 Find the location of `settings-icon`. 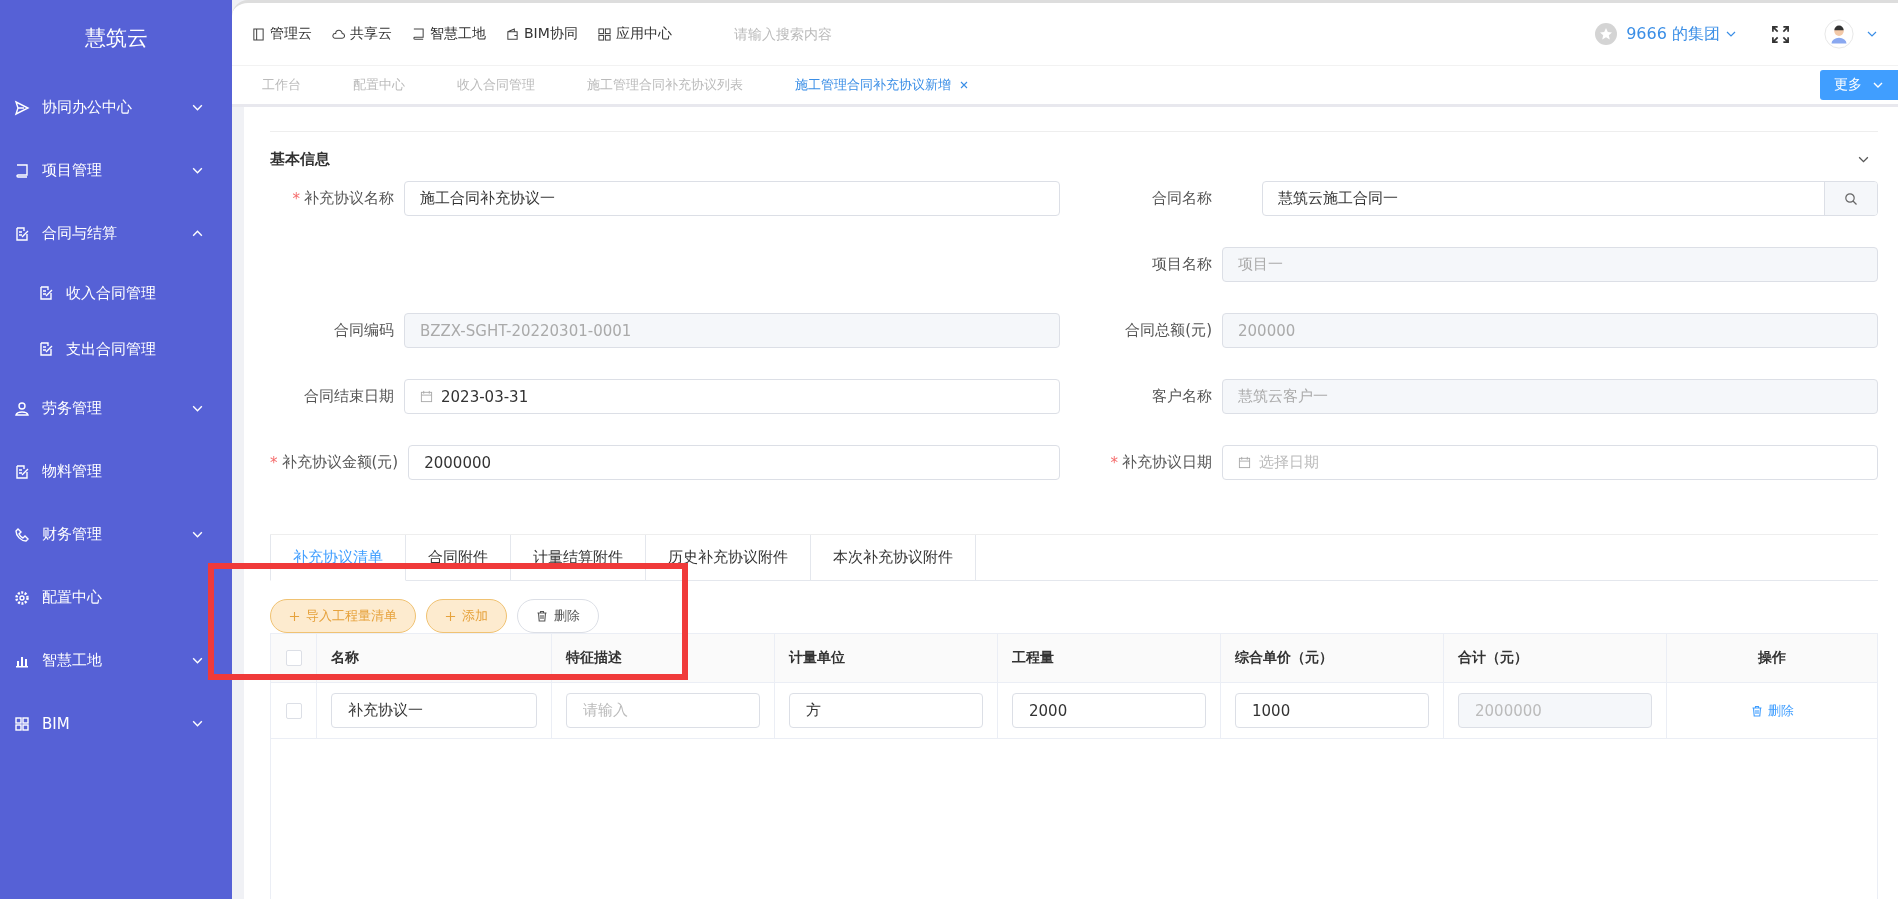

settings-icon is located at coordinates (22, 597).